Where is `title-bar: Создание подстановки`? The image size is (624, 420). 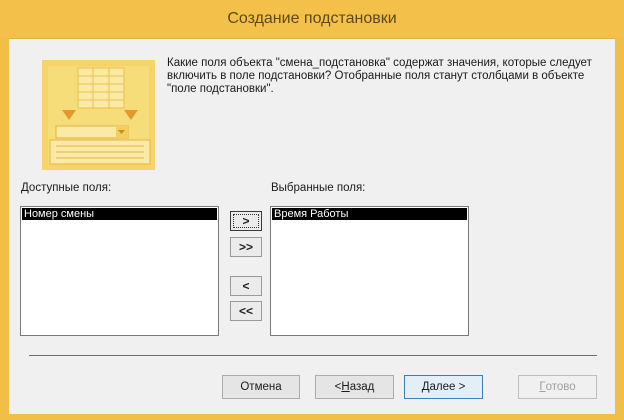 title-bar: Создание подстановки is located at coordinates (312, 19).